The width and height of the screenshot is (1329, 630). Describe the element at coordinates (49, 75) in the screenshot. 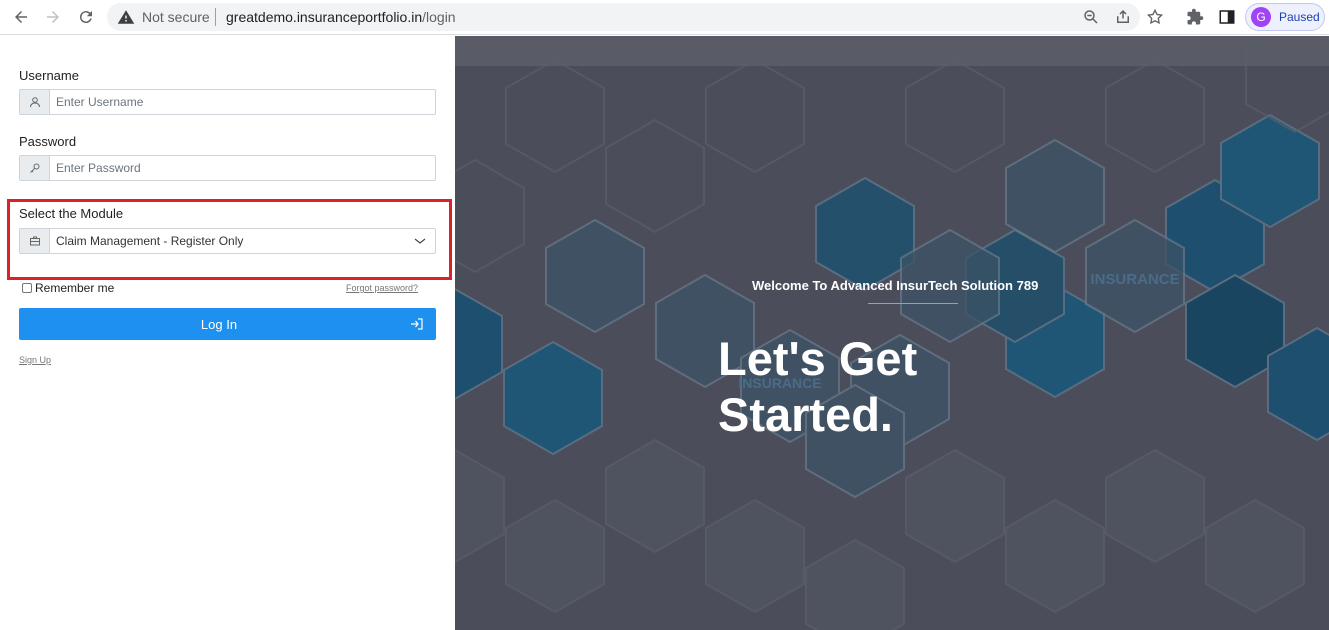

I see `username-label: Username` at that location.